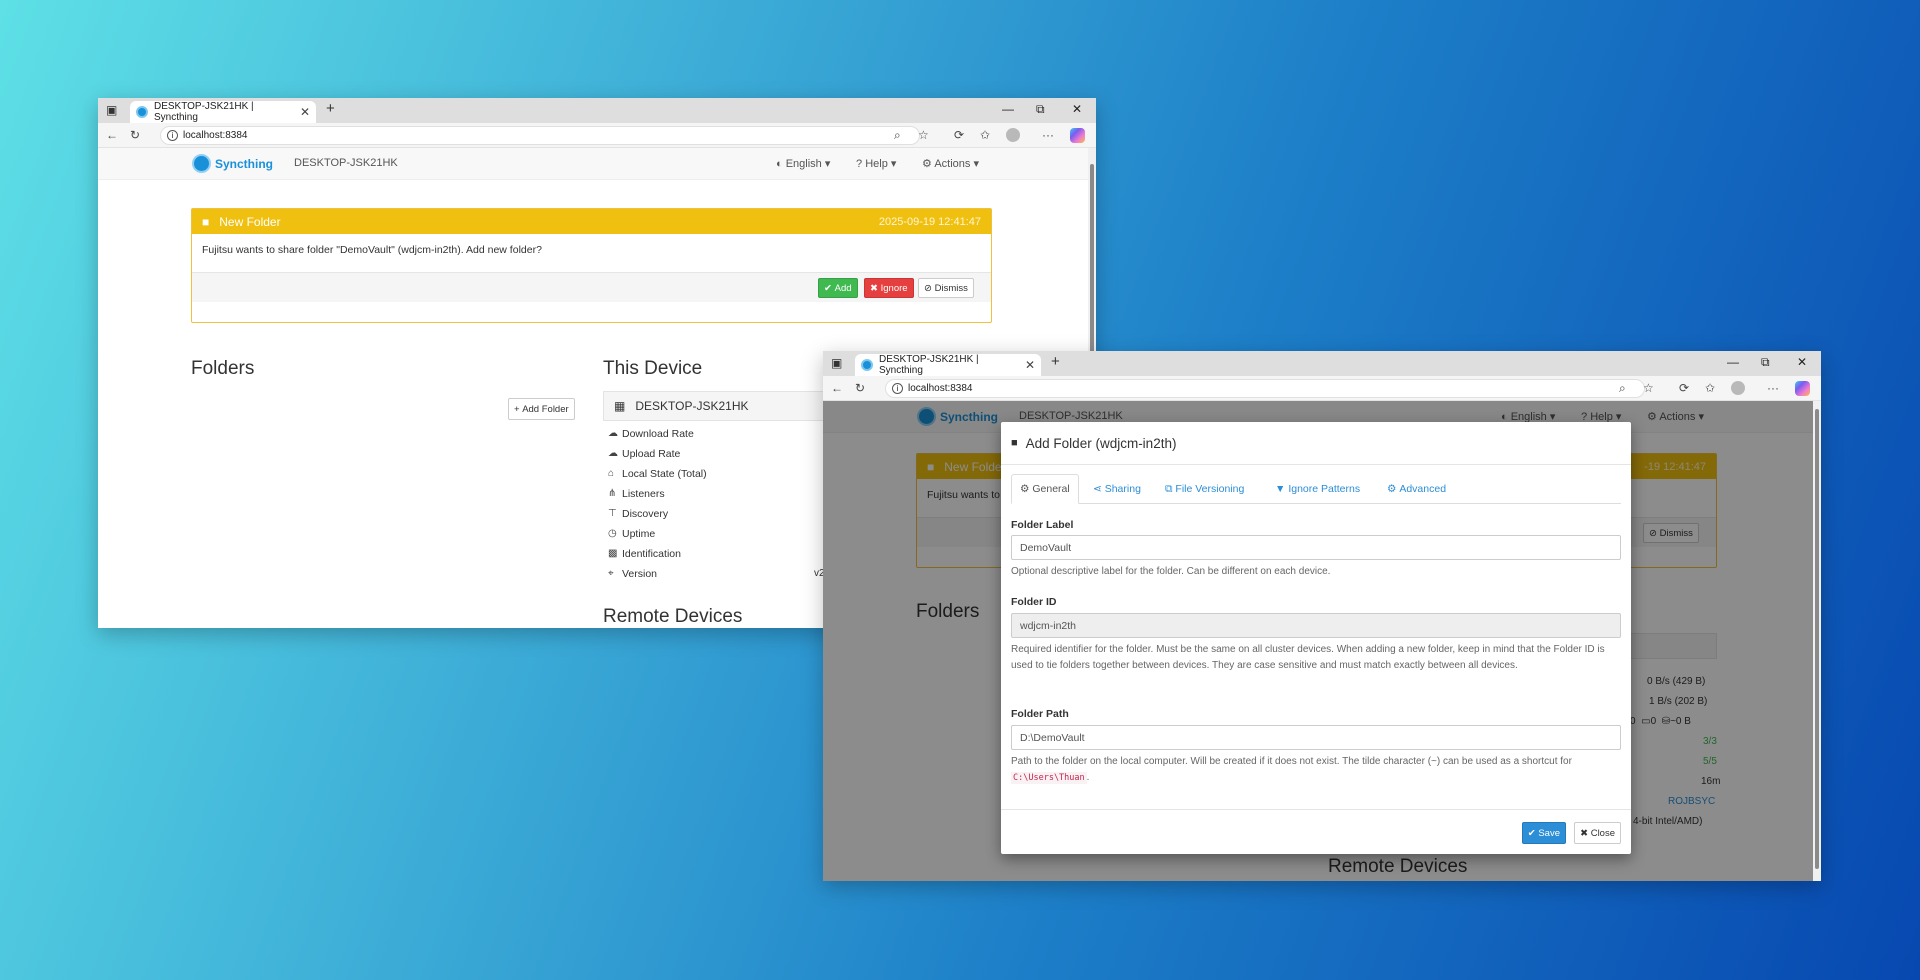 The width and height of the screenshot is (1920, 980). What do you see at coordinates (894, 288) in the screenshot?
I see `ignore-label: Ignore` at bounding box center [894, 288].